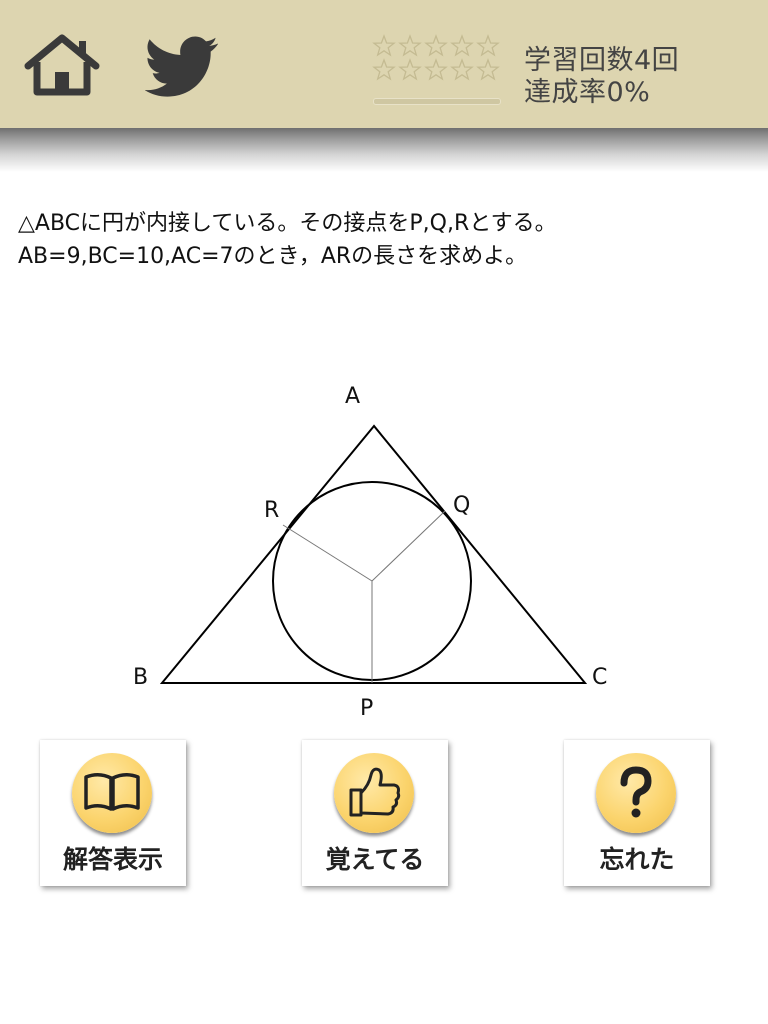 Image resolution: width=768 pixels, height=1024 pixels. Describe the element at coordinates (141, 677) in the screenshot. I see `vertex-label-b: B` at that location.